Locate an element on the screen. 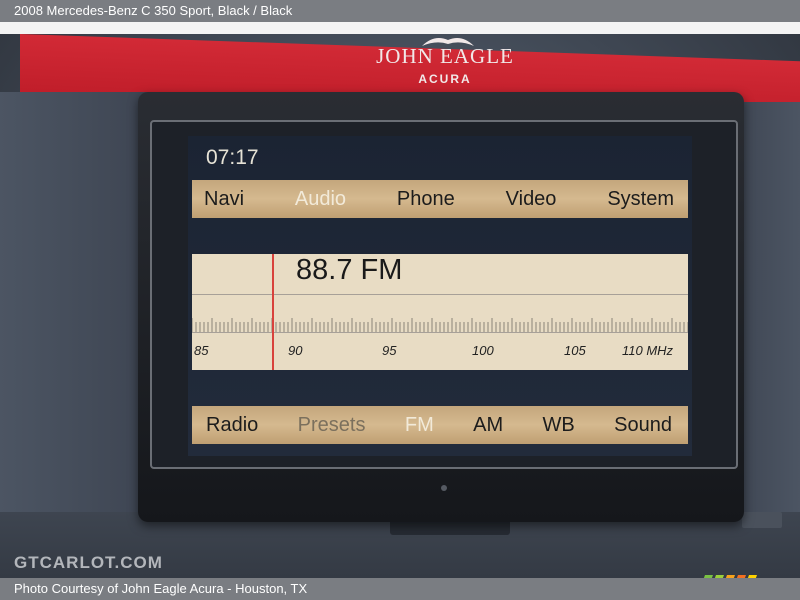 This screenshot has height=600, width=800. main-menu-bar: Navi Audio Phone Video System is located at coordinates (440, 199).